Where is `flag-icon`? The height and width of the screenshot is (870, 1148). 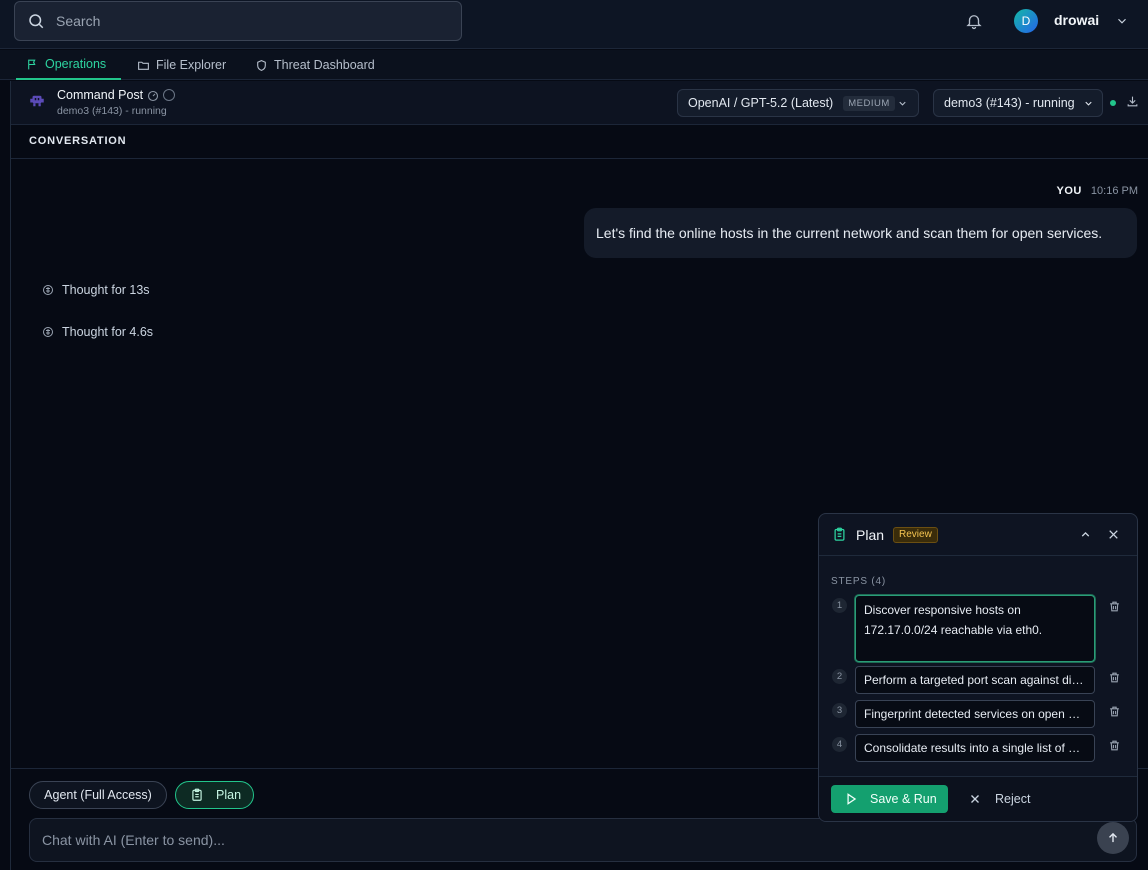
flag-icon is located at coordinates (32, 64).